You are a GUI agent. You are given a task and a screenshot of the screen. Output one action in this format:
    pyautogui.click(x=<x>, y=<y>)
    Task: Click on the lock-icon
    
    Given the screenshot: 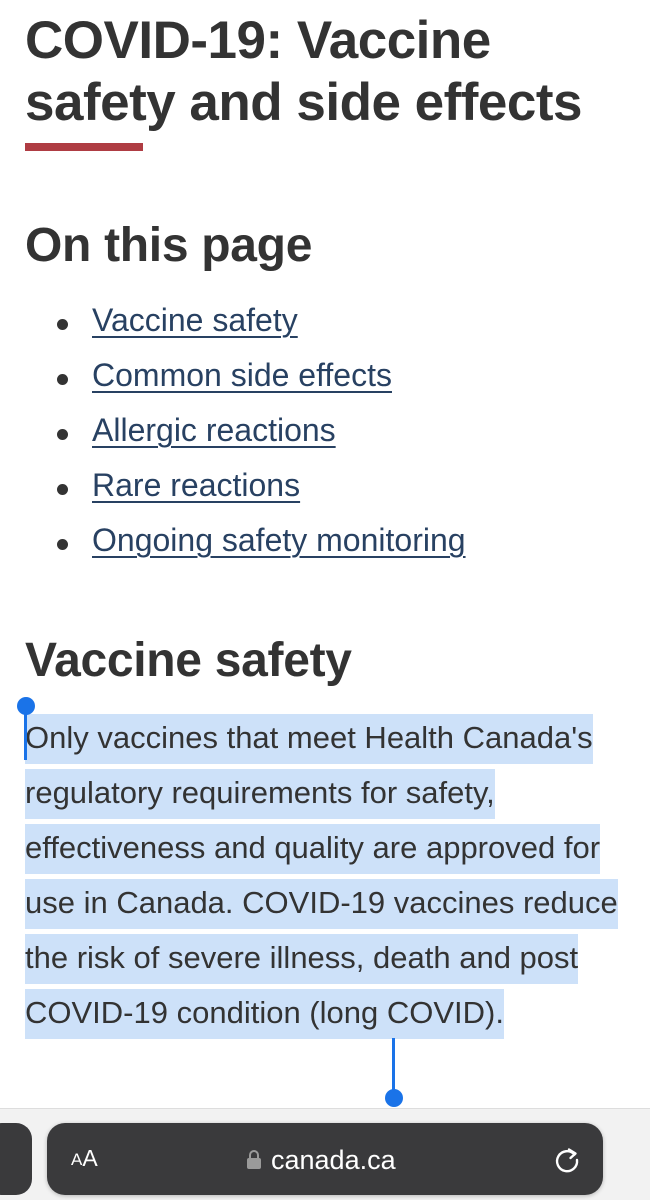 What is the action you would take?
    pyautogui.click(x=254, y=1160)
    